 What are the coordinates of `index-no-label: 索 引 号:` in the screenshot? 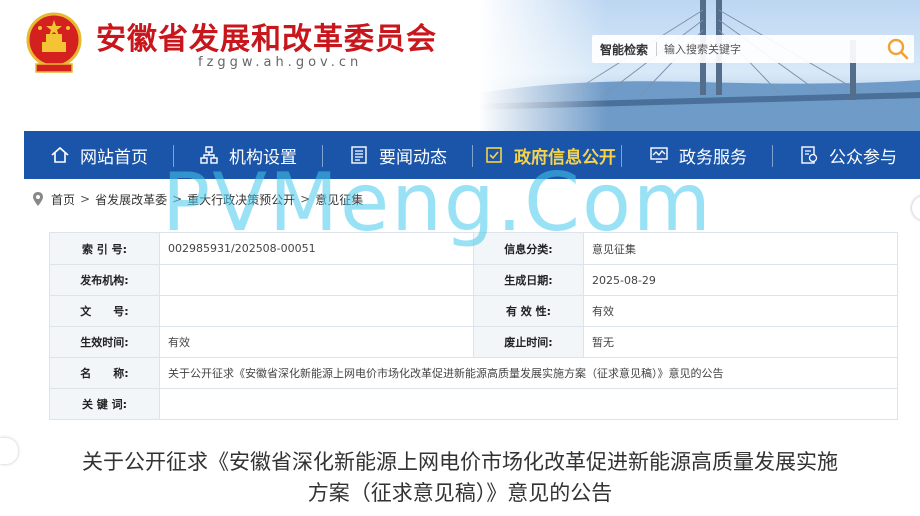 It's located at (104, 248).